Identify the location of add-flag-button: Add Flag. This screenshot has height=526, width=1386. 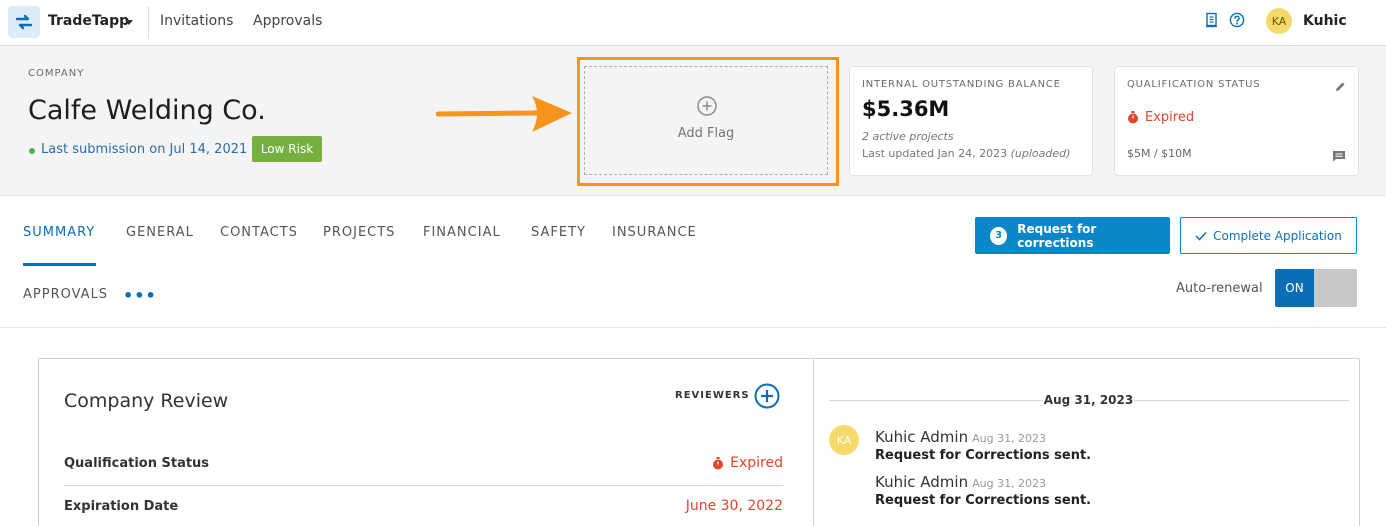
(706, 120).